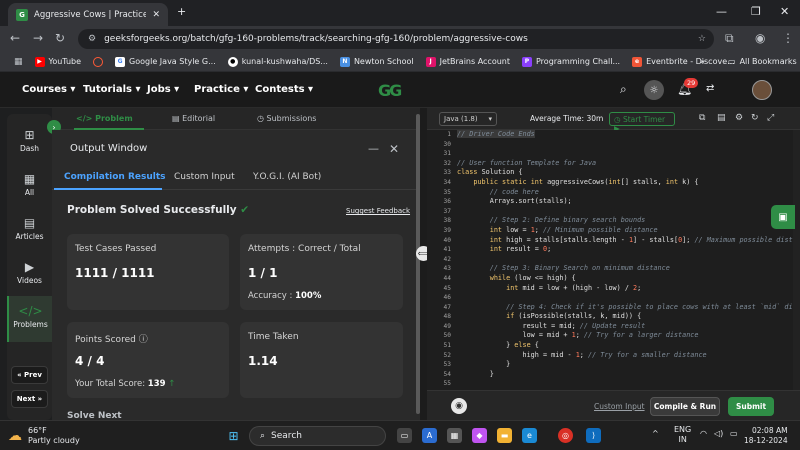 Image resolution: width=800 pixels, height=450 pixels. Describe the element at coordinates (143, 340) in the screenshot. I see `info-icon: ⓘ` at that location.